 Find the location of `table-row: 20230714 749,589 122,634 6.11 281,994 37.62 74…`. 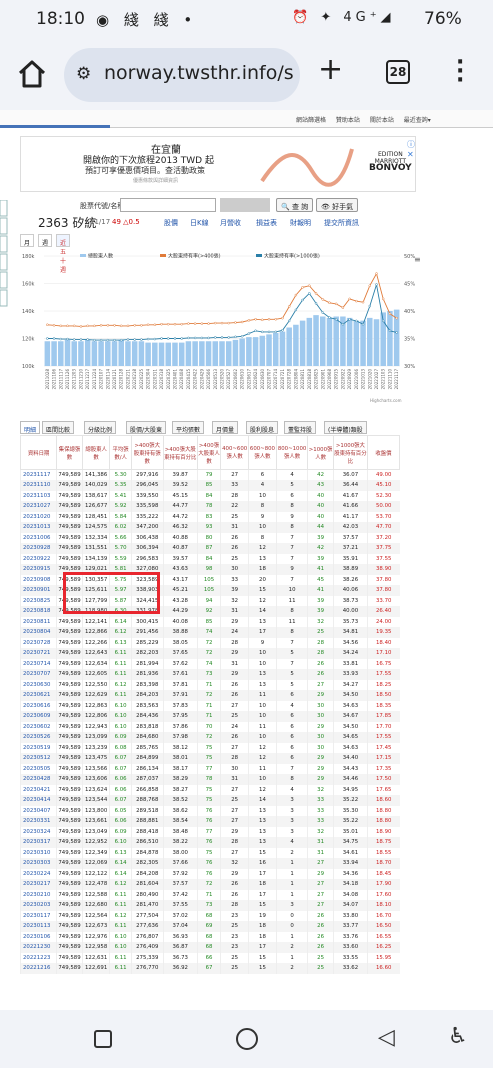

table-row: 20230714 749,589 122,634 6.11 281,994 37.62 74… is located at coordinates (209, 663).